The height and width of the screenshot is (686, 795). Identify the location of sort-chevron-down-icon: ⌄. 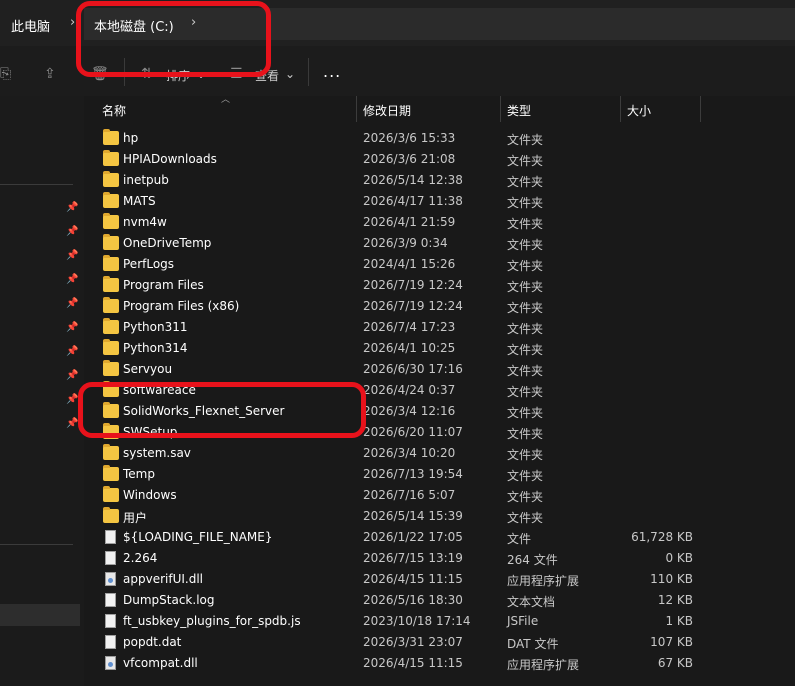
(201, 74).